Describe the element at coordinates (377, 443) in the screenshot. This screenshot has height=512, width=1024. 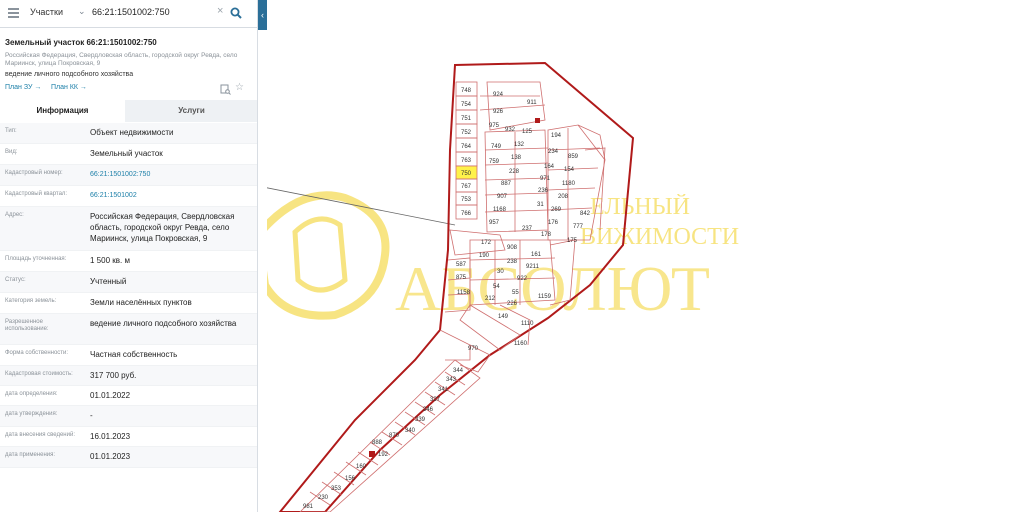
I see `parcel-label: 888` at that location.